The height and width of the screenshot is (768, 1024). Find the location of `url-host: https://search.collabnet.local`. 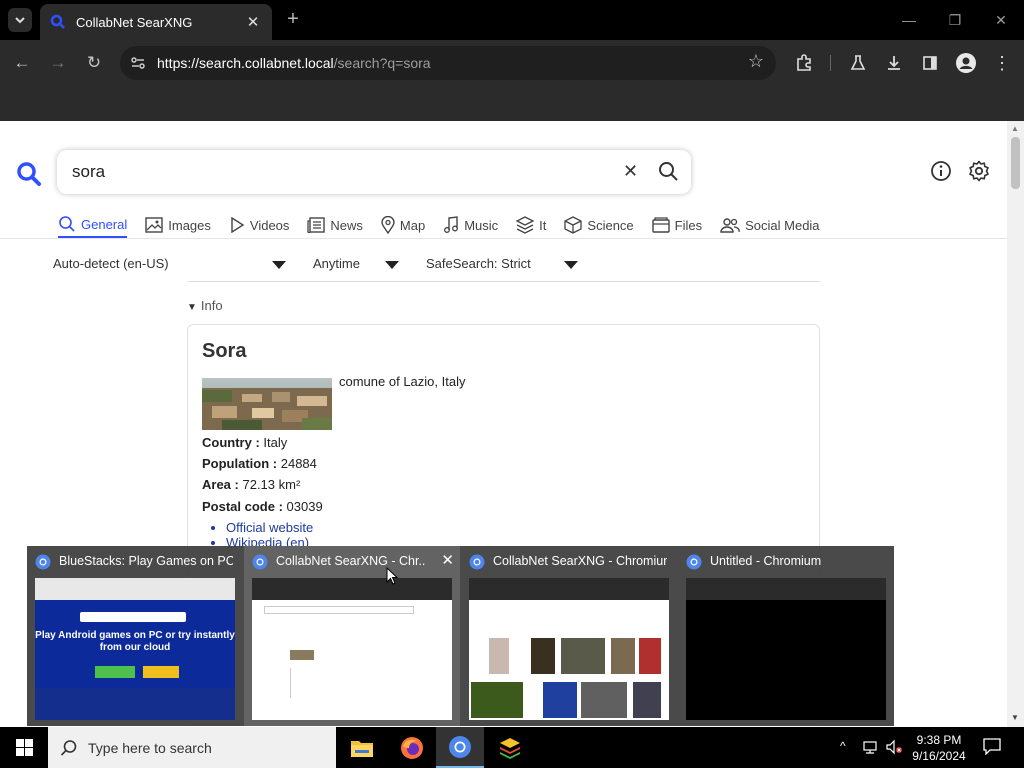

url-host: https://search.collabnet.local is located at coordinates (245, 63).